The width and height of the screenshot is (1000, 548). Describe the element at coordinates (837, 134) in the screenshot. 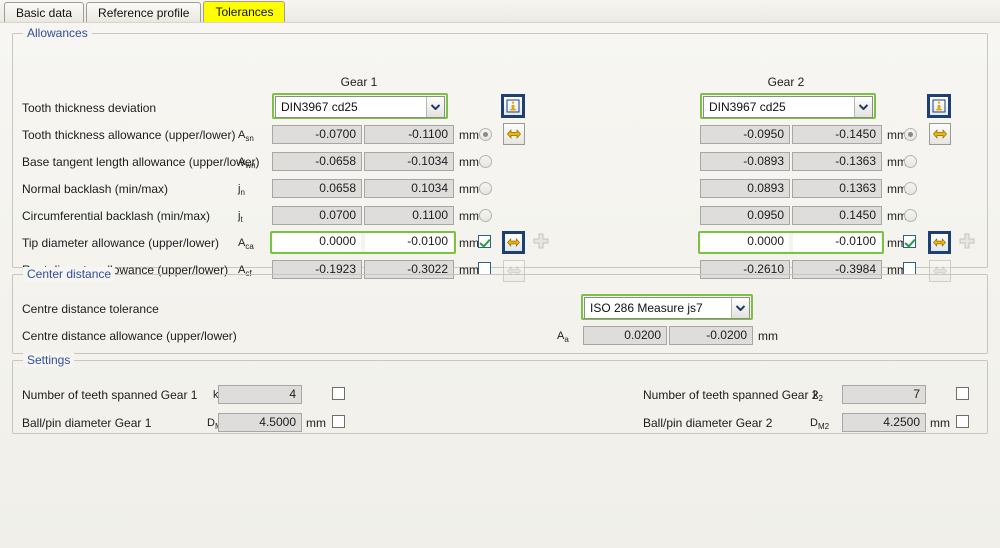

I see `field-gear2-tooth-thickness-lower: -0.1450` at that location.